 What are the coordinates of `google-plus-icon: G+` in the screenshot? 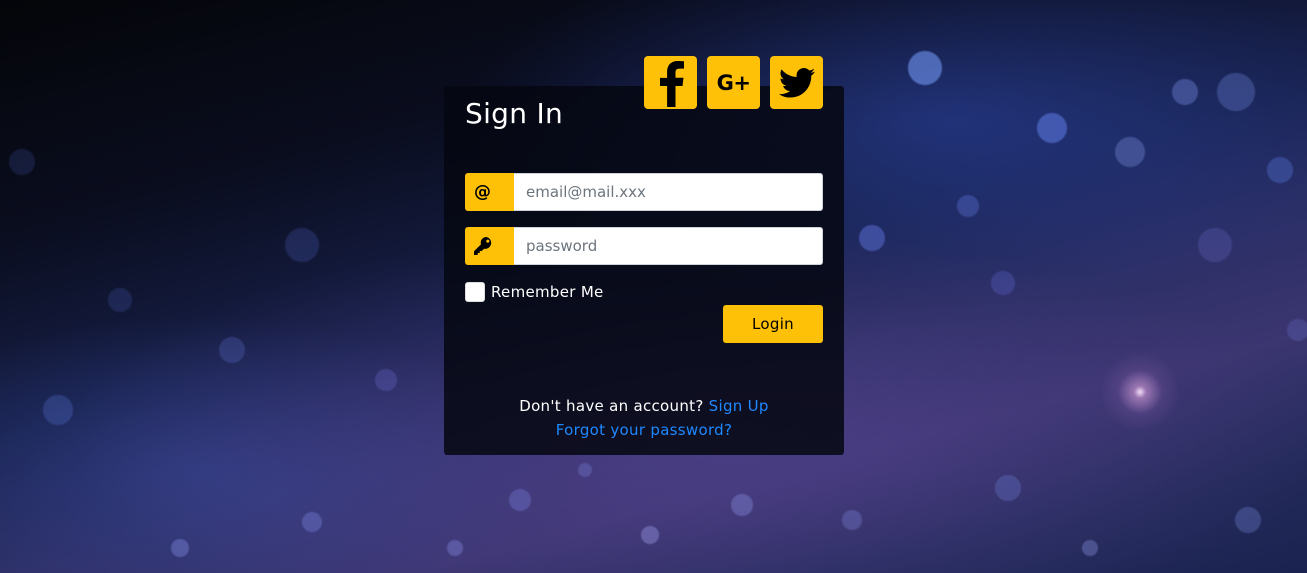 It's located at (733, 82).